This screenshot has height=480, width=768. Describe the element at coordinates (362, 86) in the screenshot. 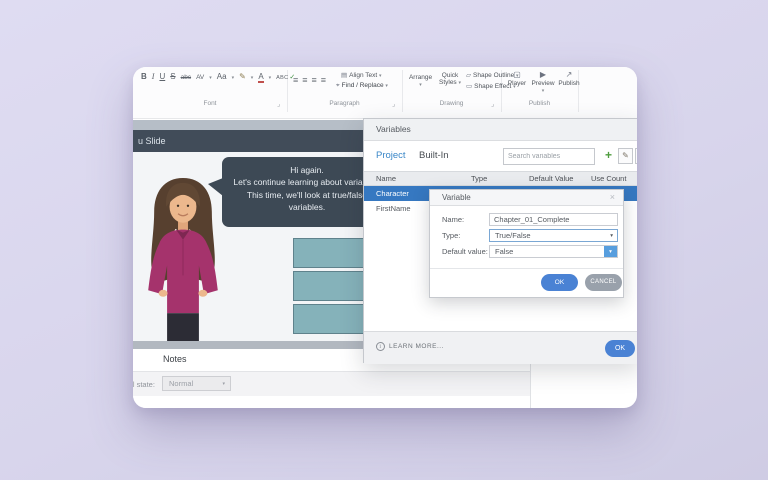

I see `find-replace-button: ⌖ Find / Replace ▾` at that location.